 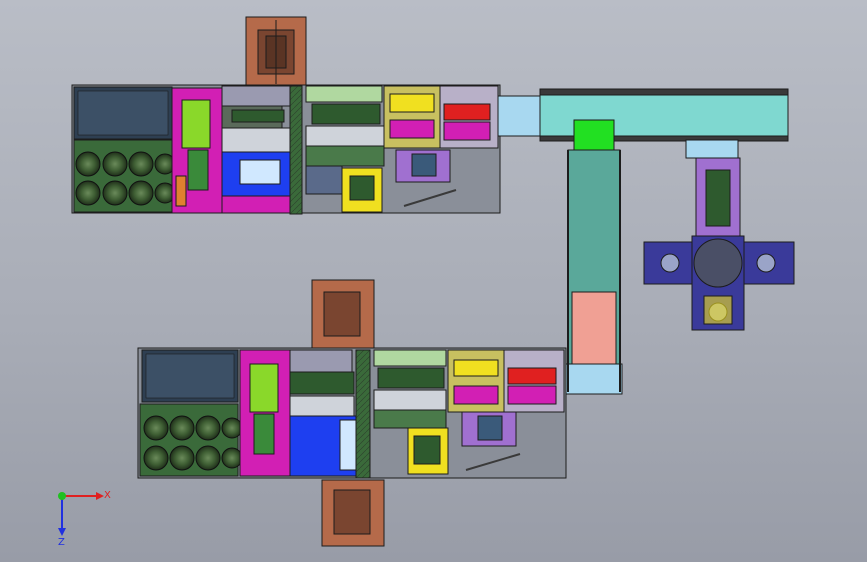 What do you see at coordinates (124, 176) in the screenshot?
I see `upper-reel-bank` at bounding box center [124, 176].